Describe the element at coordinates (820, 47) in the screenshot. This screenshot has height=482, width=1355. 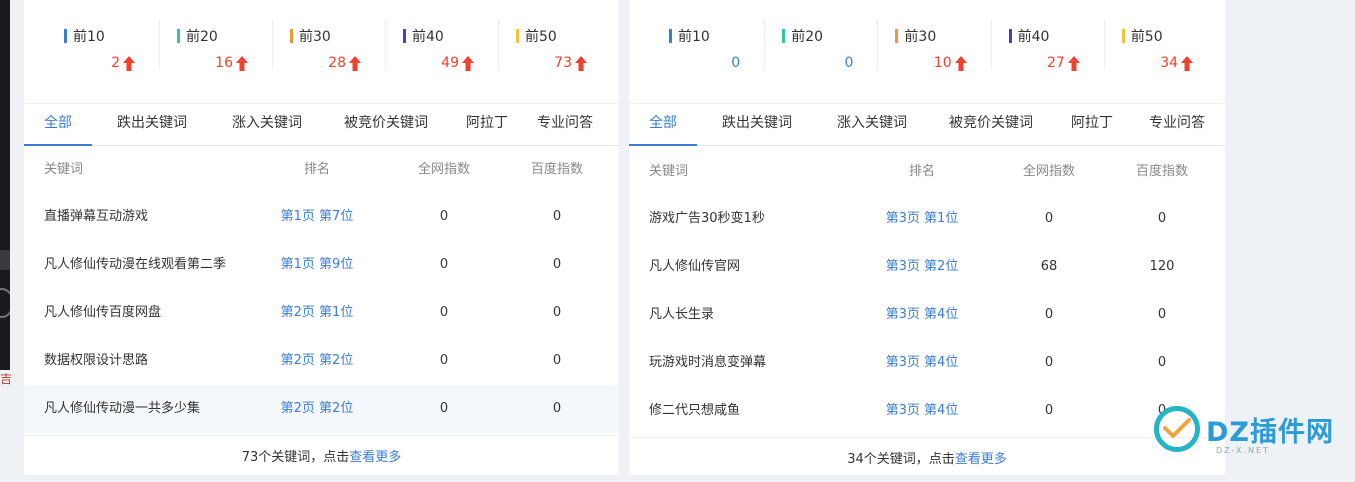
I see `stat-item: 前20 0` at that location.